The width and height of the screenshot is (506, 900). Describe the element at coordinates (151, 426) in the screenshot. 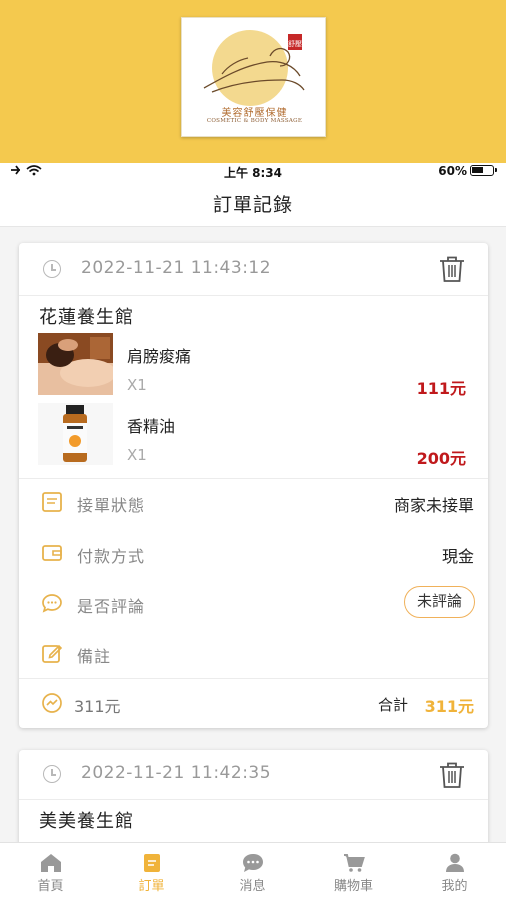

I see `item-name: 香精油` at that location.